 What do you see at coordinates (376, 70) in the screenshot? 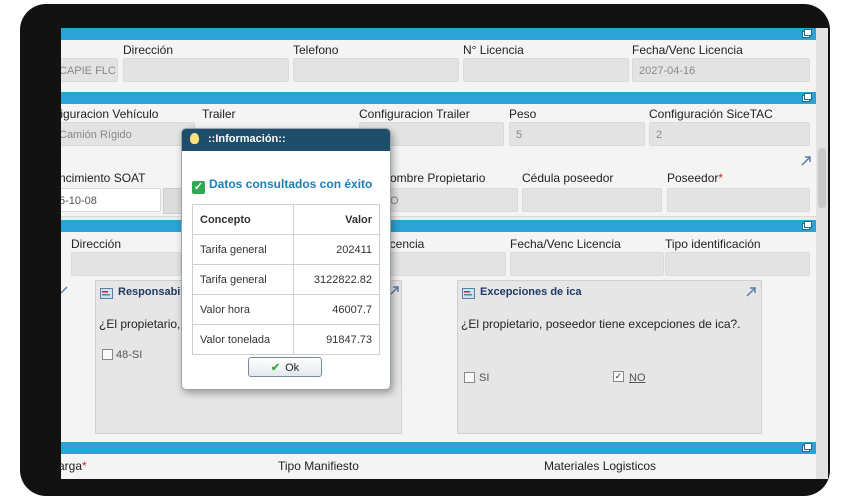
I see `field-telefono` at bounding box center [376, 70].